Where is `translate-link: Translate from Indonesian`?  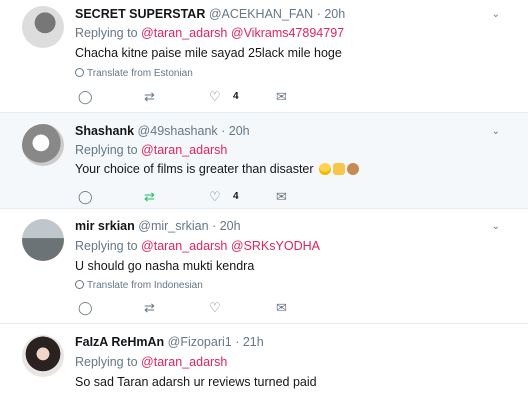 translate-link: Translate from Indonesian is located at coordinates (139, 285).